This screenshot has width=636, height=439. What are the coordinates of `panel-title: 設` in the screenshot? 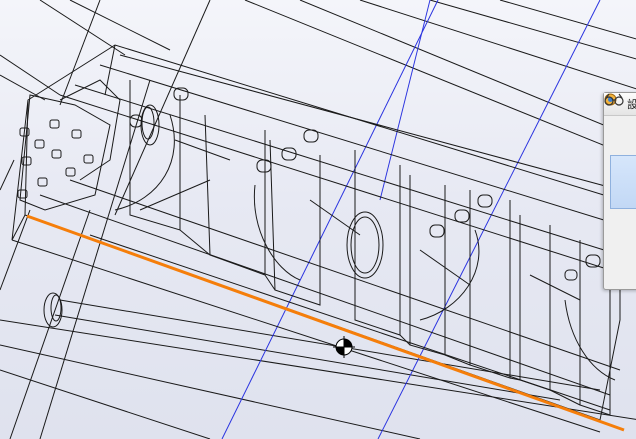 It's located at (631, 104).